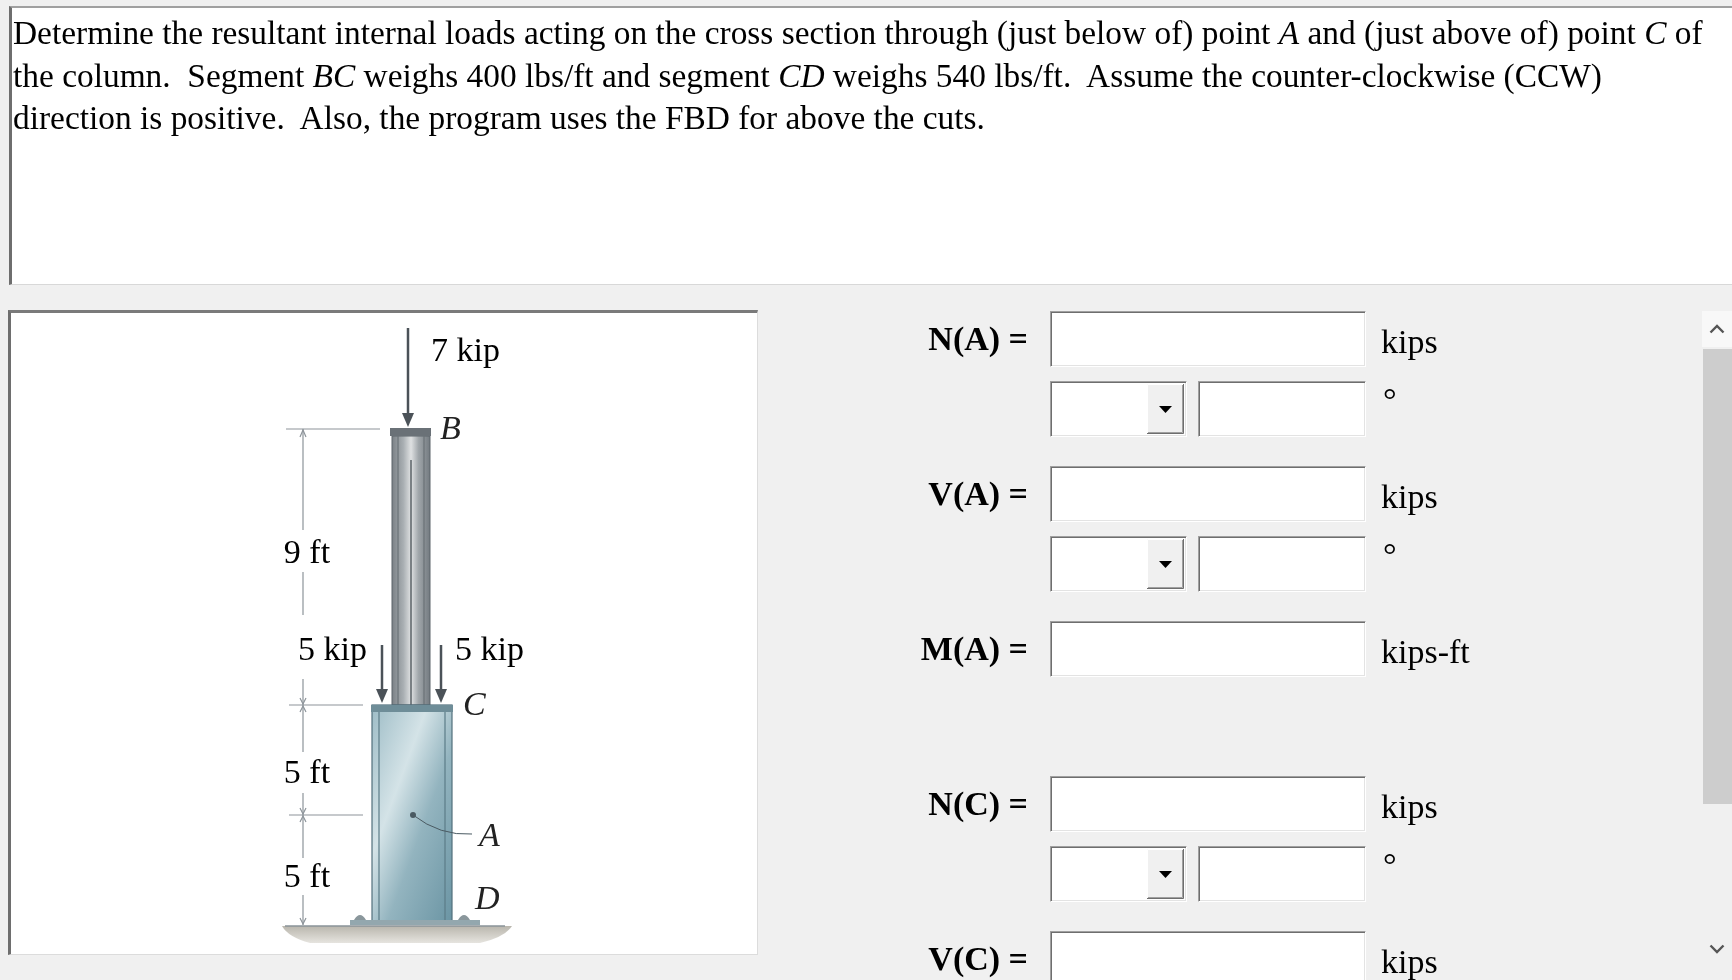 This screenshot has height=980, width=1732. Describe the element at coordinates (307, 551) in the screenshot. I see `dimension-label: 9 ft` at that location.